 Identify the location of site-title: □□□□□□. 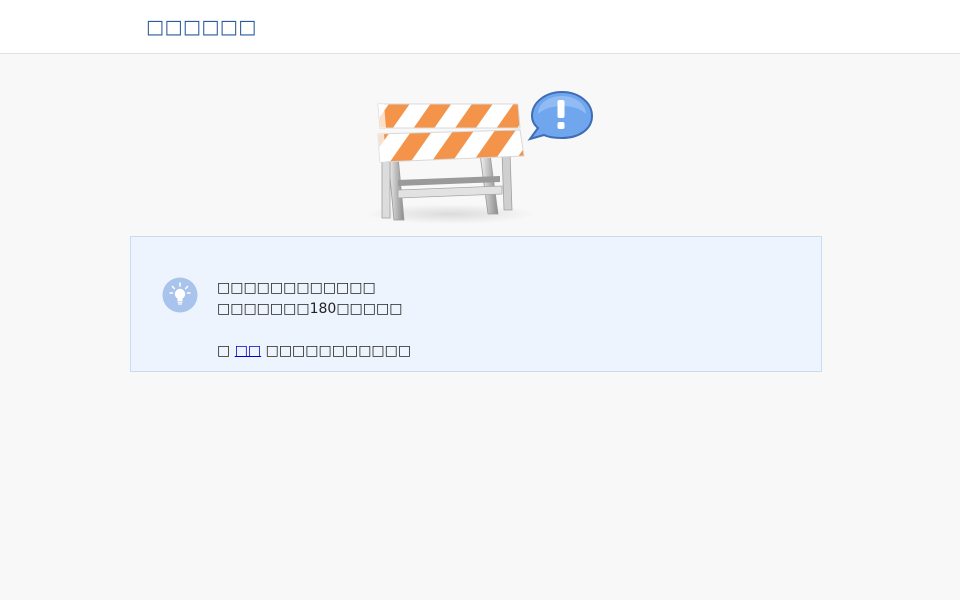
(201, 27).